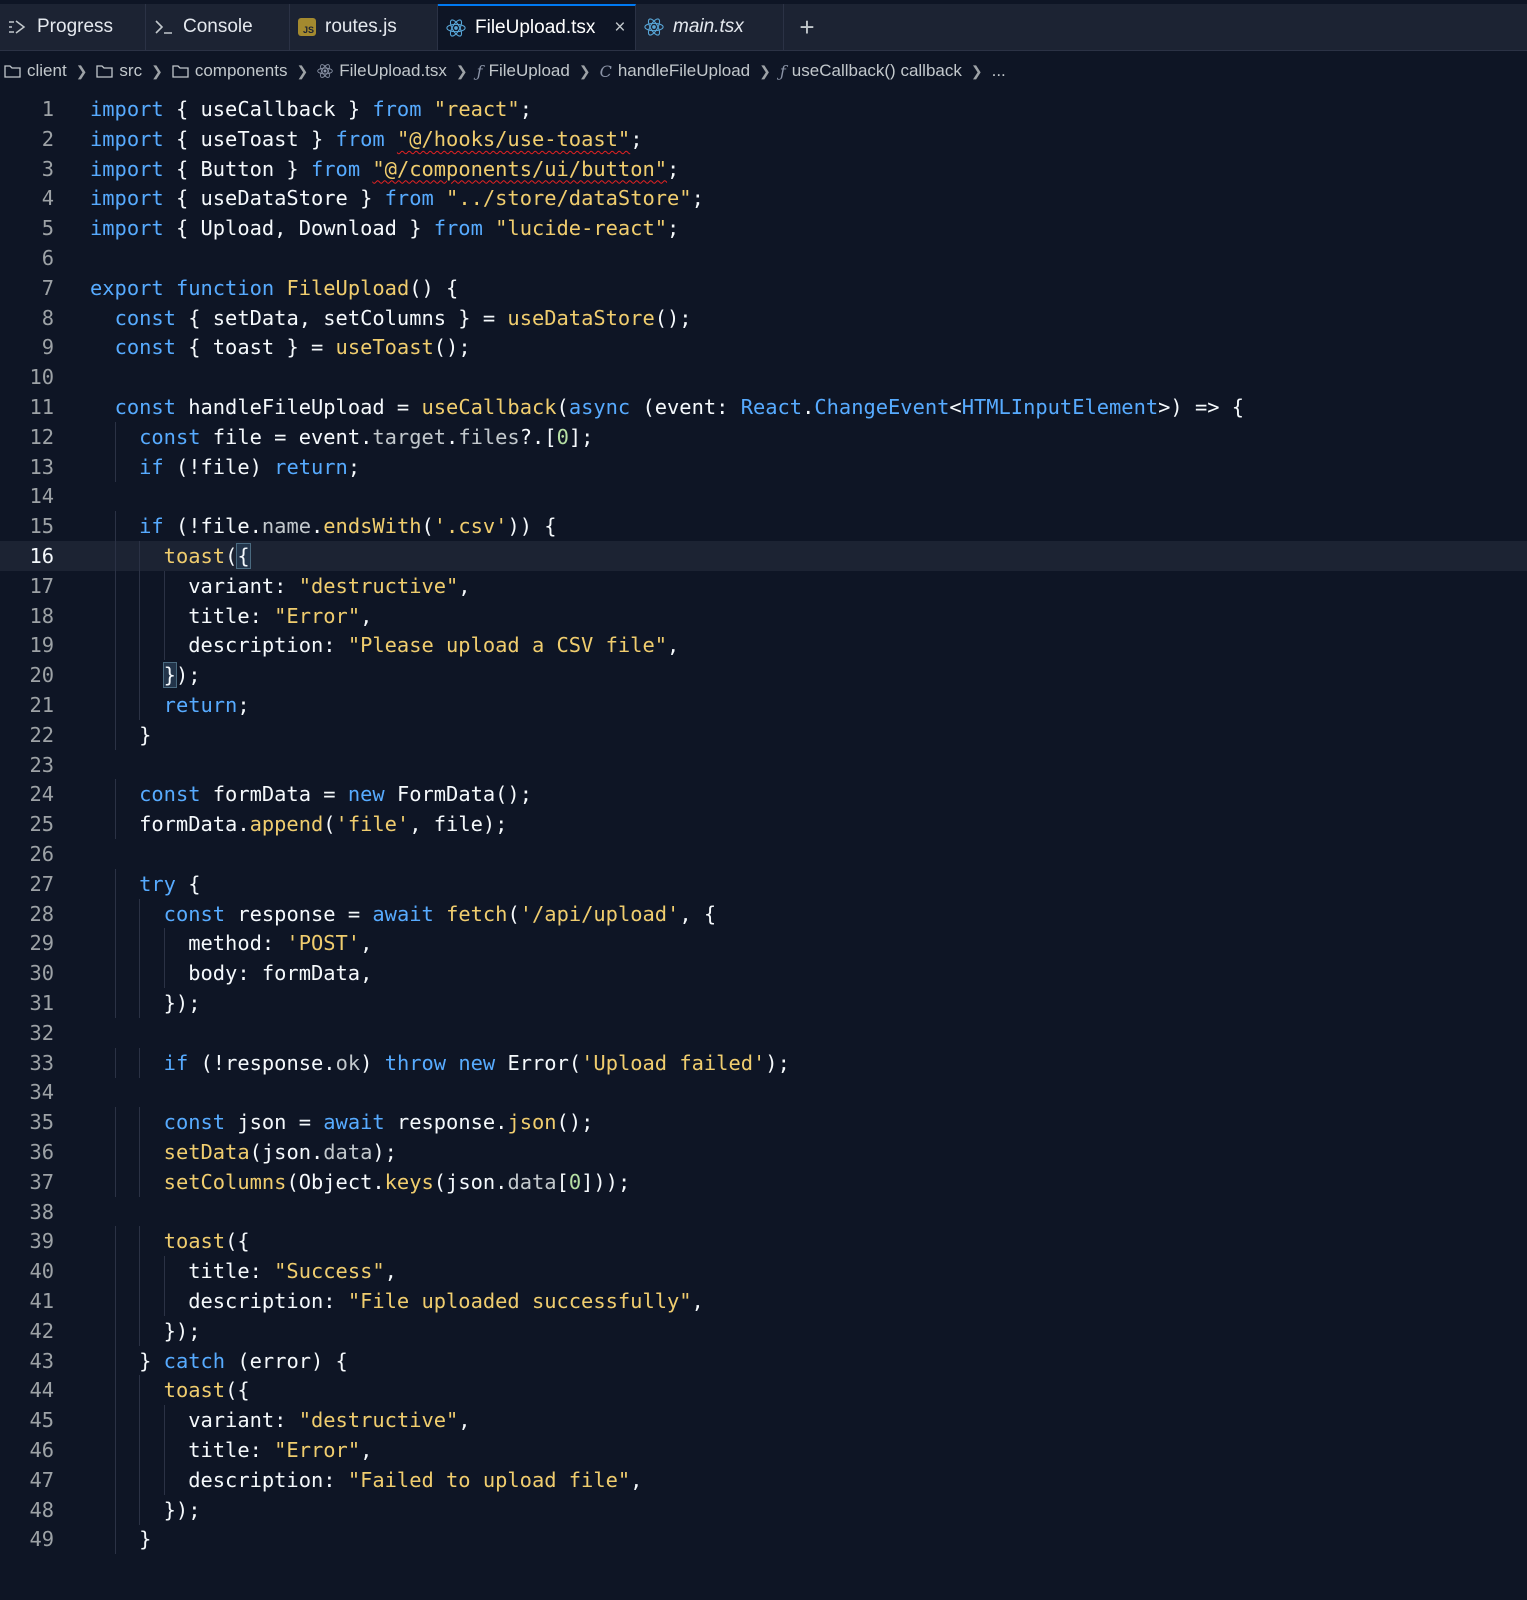 The image size is (1527, 1600). I want to click on code-line: 16 toast({, so click(763, 556).